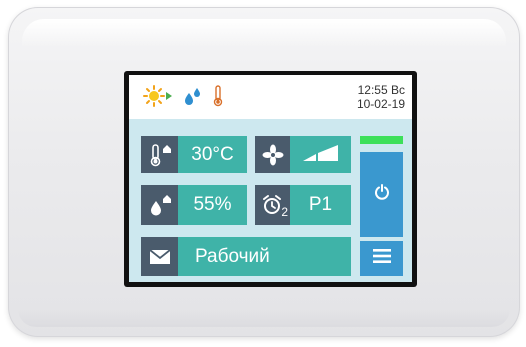 The height and width of the screenshot is (347, 526). I want to click on schedule-number: 2, so click(284, 212).